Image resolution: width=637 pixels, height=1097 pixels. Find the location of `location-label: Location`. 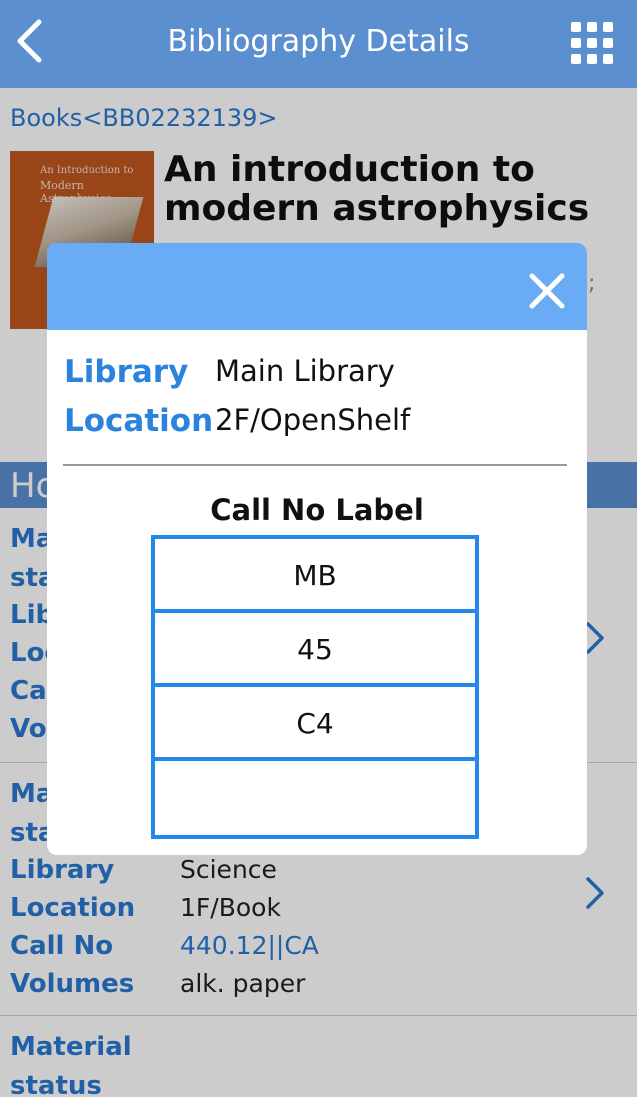

location-label: Location is located at coordinates (139, 421).